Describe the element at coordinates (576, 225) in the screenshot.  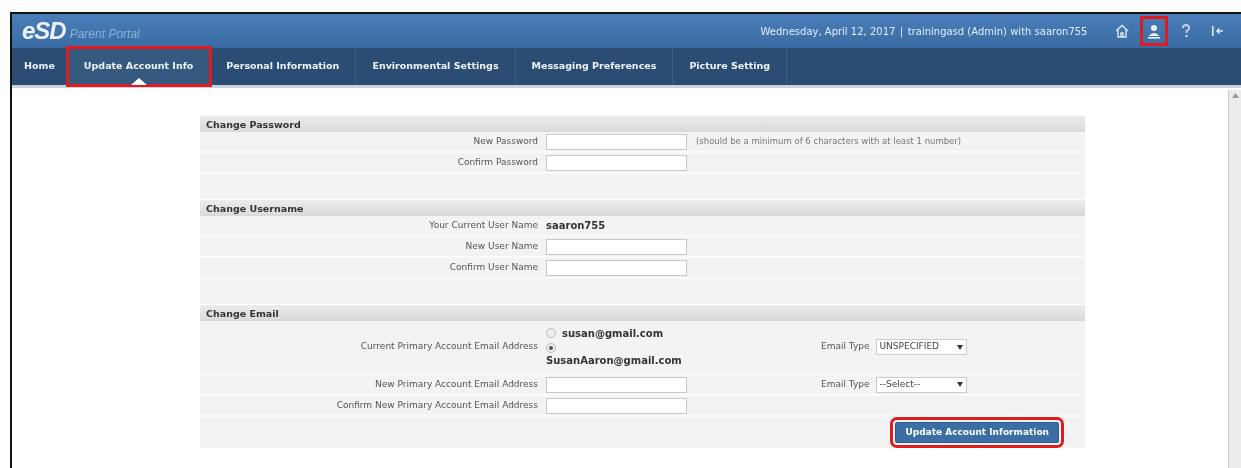
I see `field-value: saaron755` at that location.